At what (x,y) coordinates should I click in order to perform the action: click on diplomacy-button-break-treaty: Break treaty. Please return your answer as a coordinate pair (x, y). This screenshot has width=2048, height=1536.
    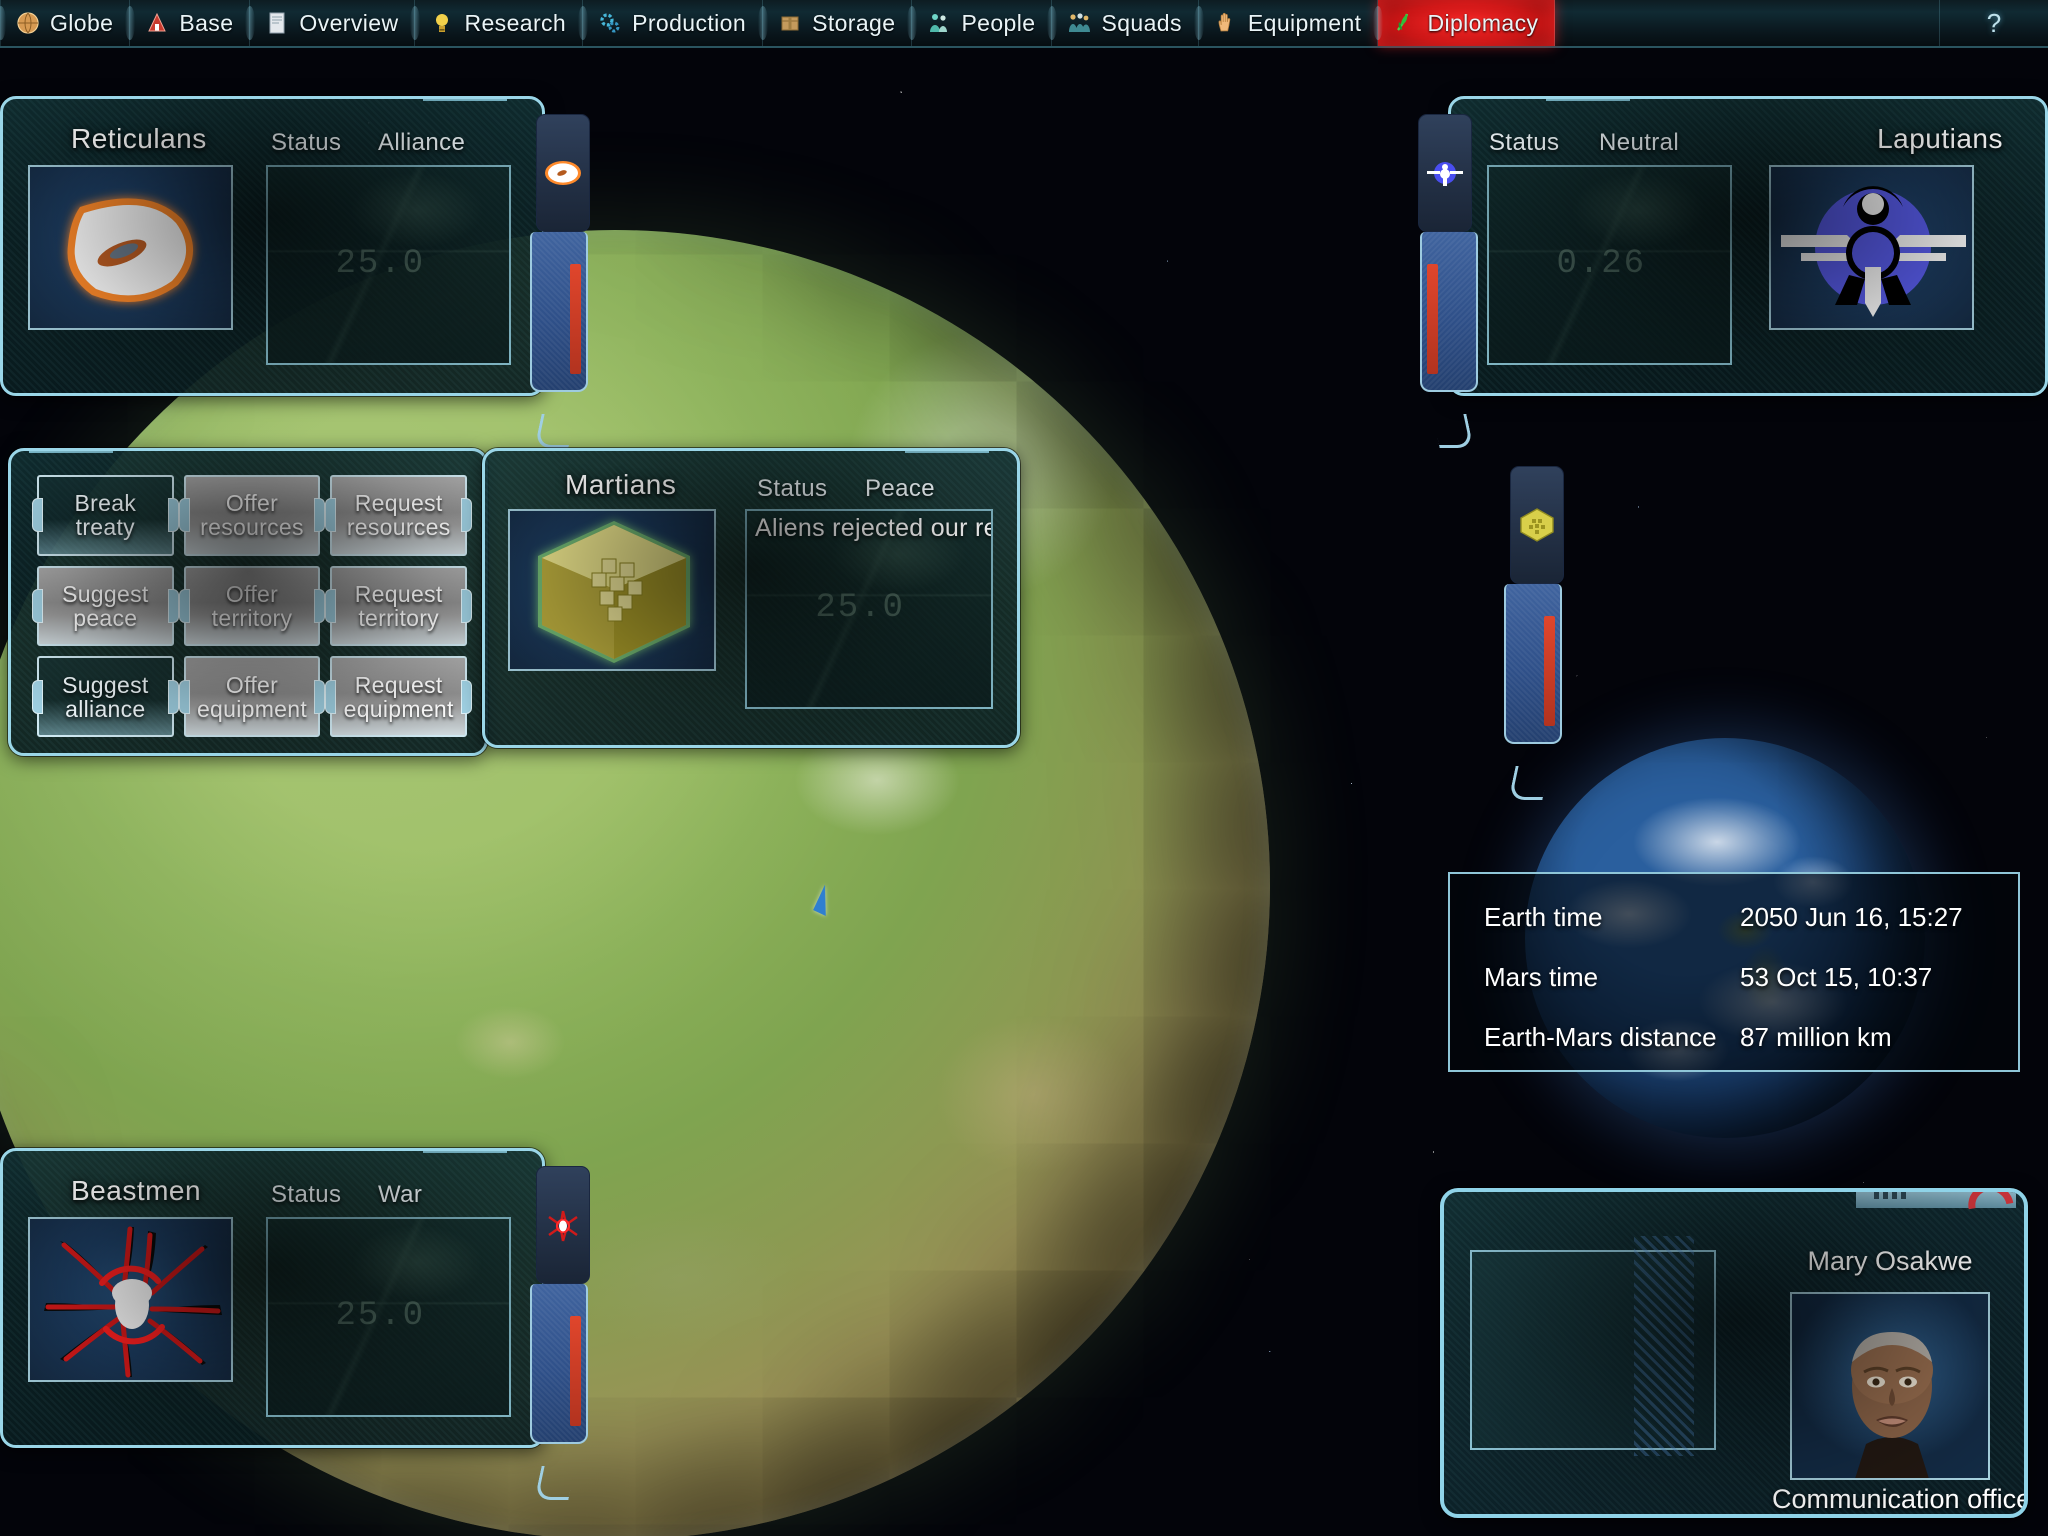
    Looking at the image, I should click on (105, 515).